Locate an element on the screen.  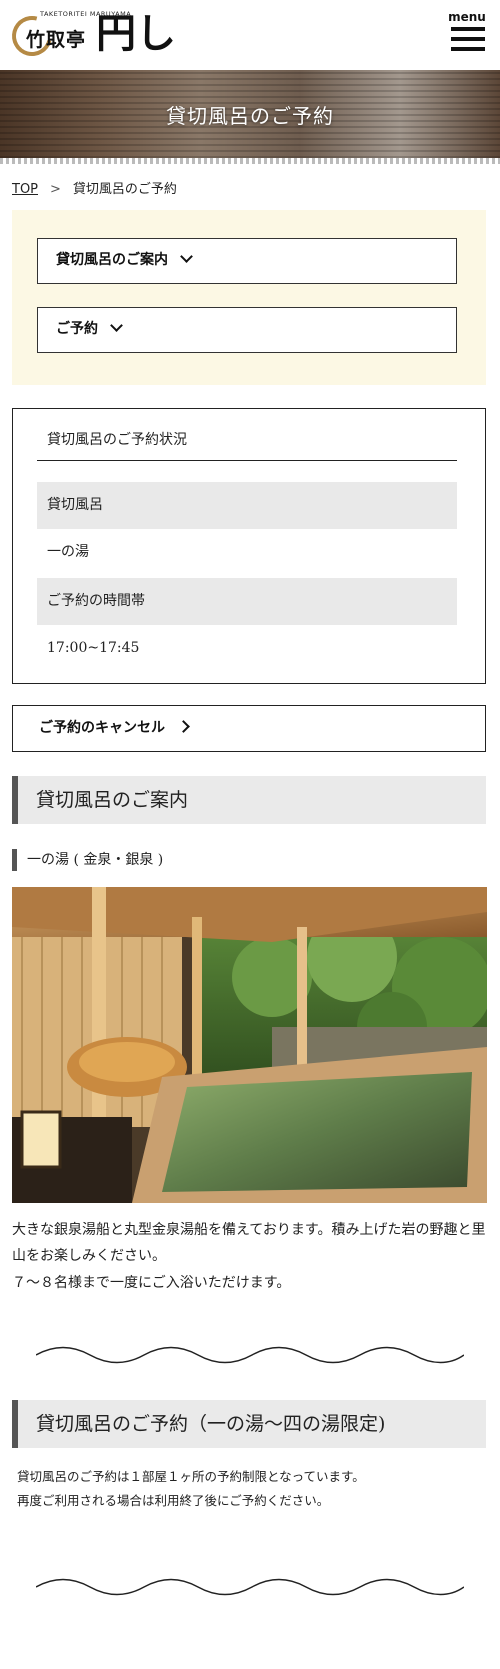
bath-sub-heading: 一の湯 ( 金泉・銀泉 ) is located at coordinates (87, 860).